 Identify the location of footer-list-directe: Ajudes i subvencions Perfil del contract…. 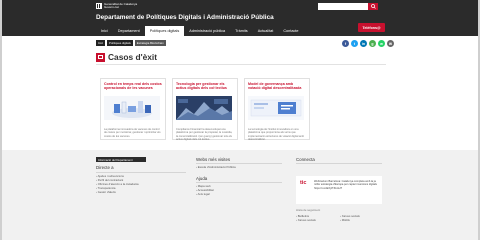
(117, 184).